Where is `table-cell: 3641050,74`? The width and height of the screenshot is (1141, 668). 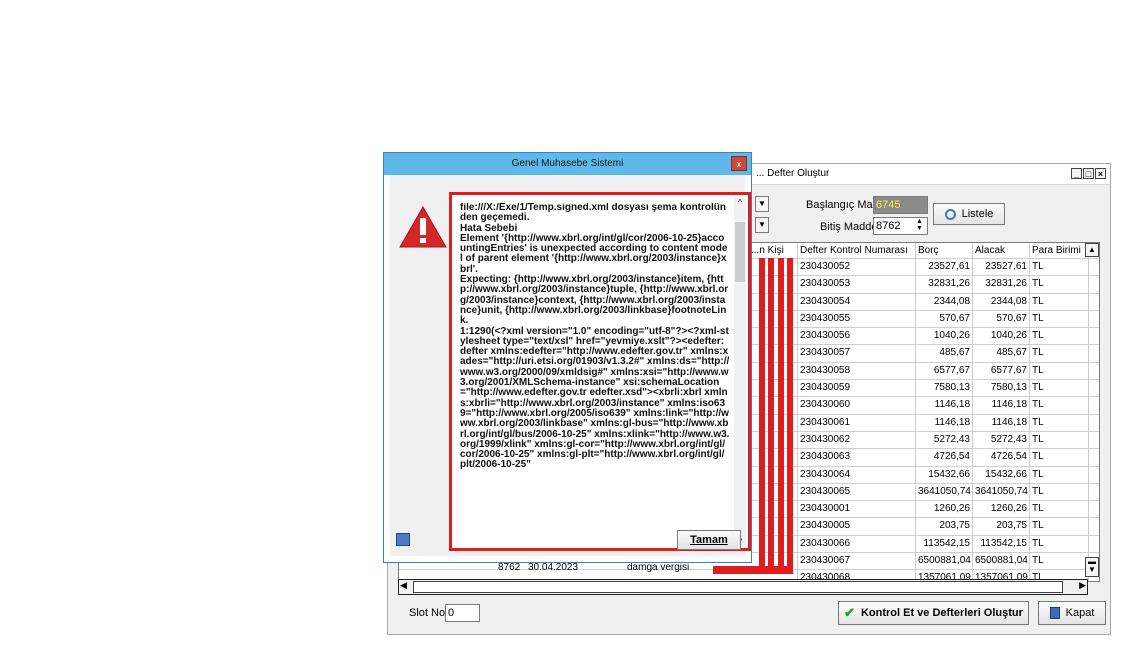
table-cell: 3641050,74 is located at coordinates (944, 492).